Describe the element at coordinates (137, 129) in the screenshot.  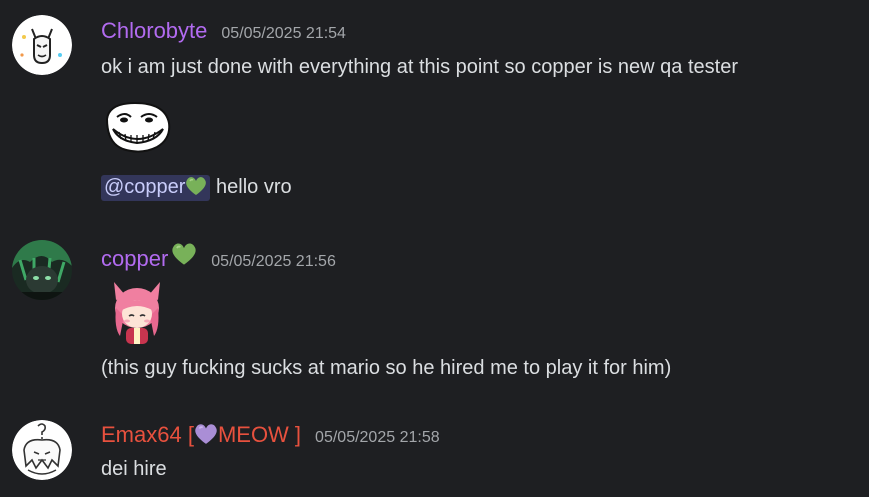
I see `trollface-emoji` at that location.